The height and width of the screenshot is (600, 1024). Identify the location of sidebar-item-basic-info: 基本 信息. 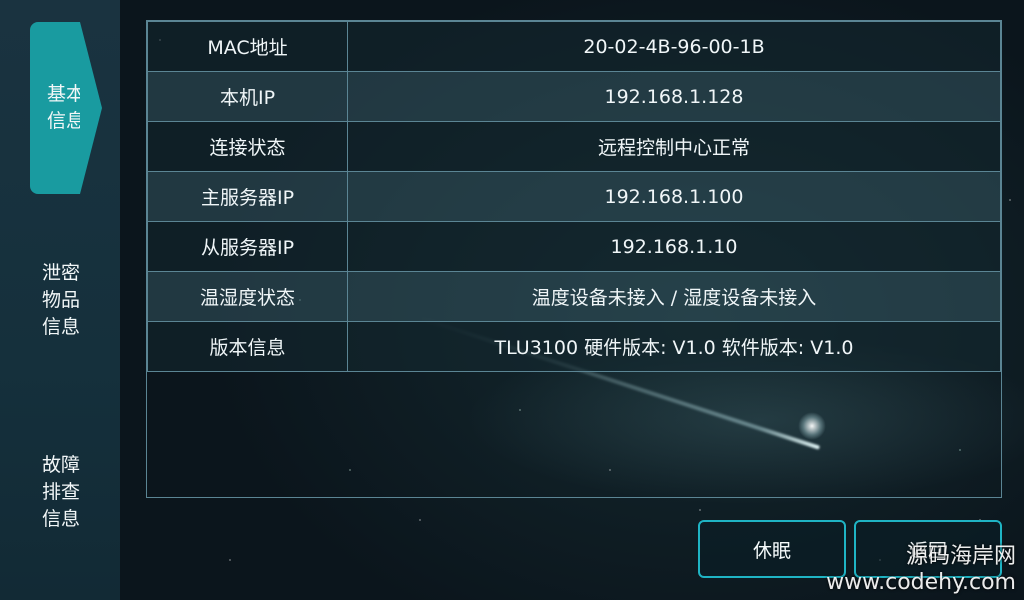
(66, 108).